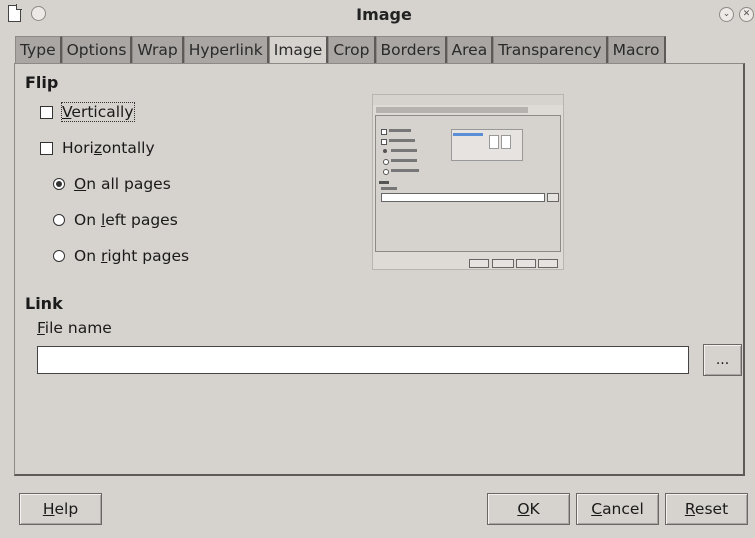 This screenshot has height=538, width=755. What do you see at coordinates (108, 148) in the screenshot?
I see `horizontally-label: Horizontally` at bounding box center [108, 148].